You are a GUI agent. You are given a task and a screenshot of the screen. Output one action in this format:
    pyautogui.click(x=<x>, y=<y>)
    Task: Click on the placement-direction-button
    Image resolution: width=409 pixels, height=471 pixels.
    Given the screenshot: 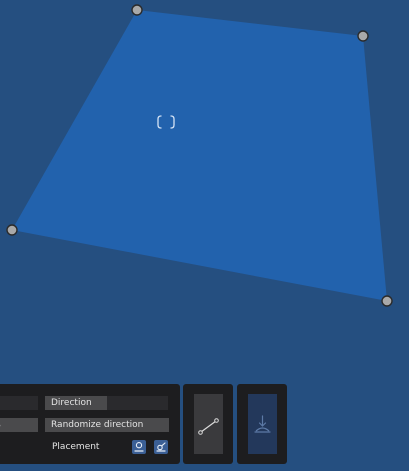 What is the action you would take?
    pyautogui.click(x=161, y=447)
    